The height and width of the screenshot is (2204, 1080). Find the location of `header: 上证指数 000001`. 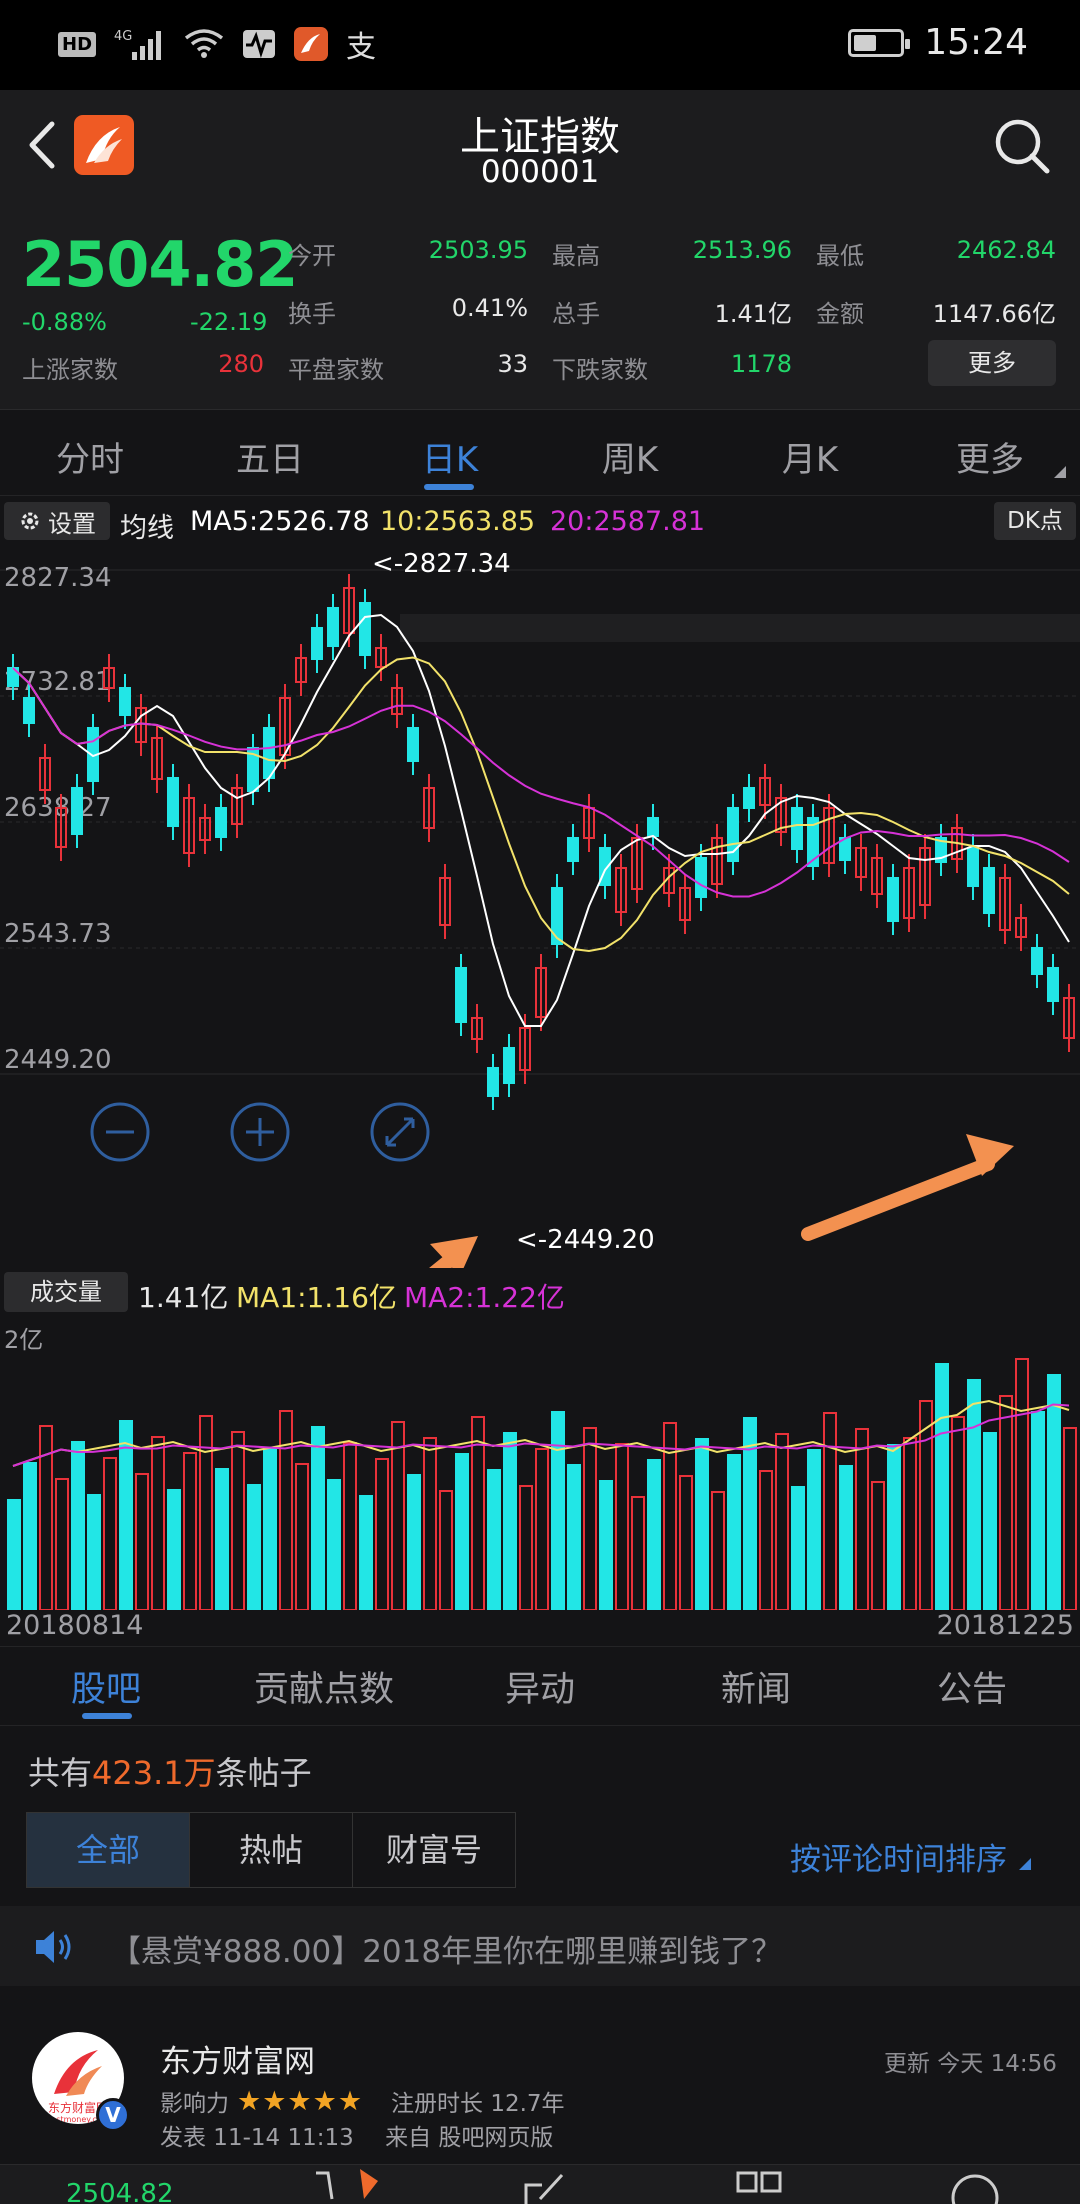

header: 上证指数 000001 is located at coordinates (540, 145).